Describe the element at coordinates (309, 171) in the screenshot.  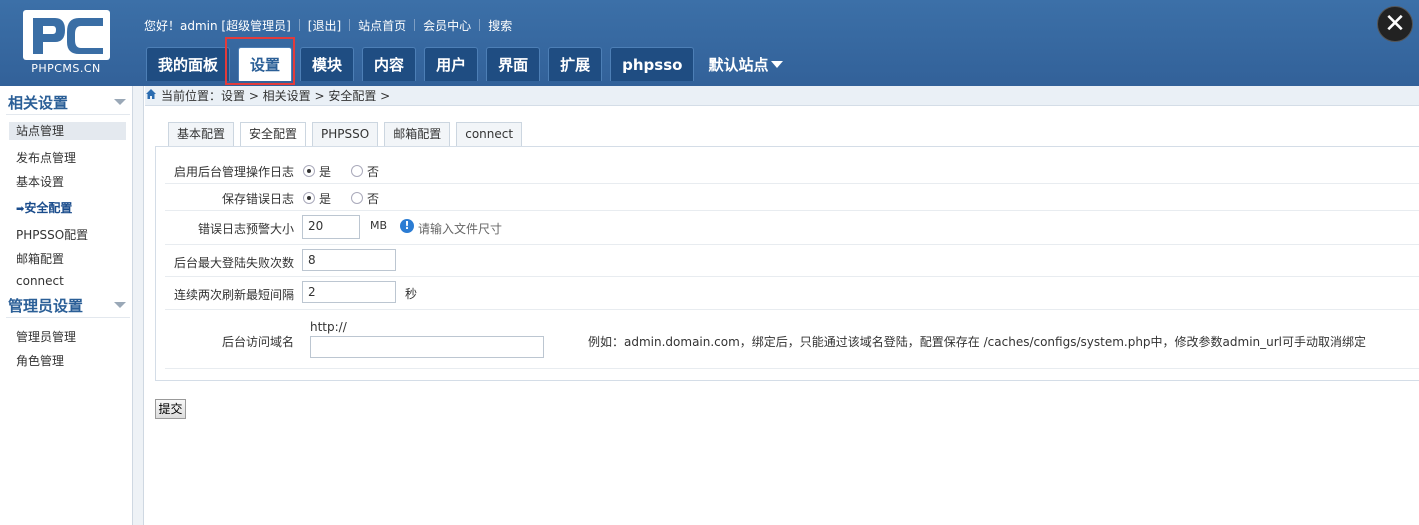
I see `admin-log-yes-radio` at that location.